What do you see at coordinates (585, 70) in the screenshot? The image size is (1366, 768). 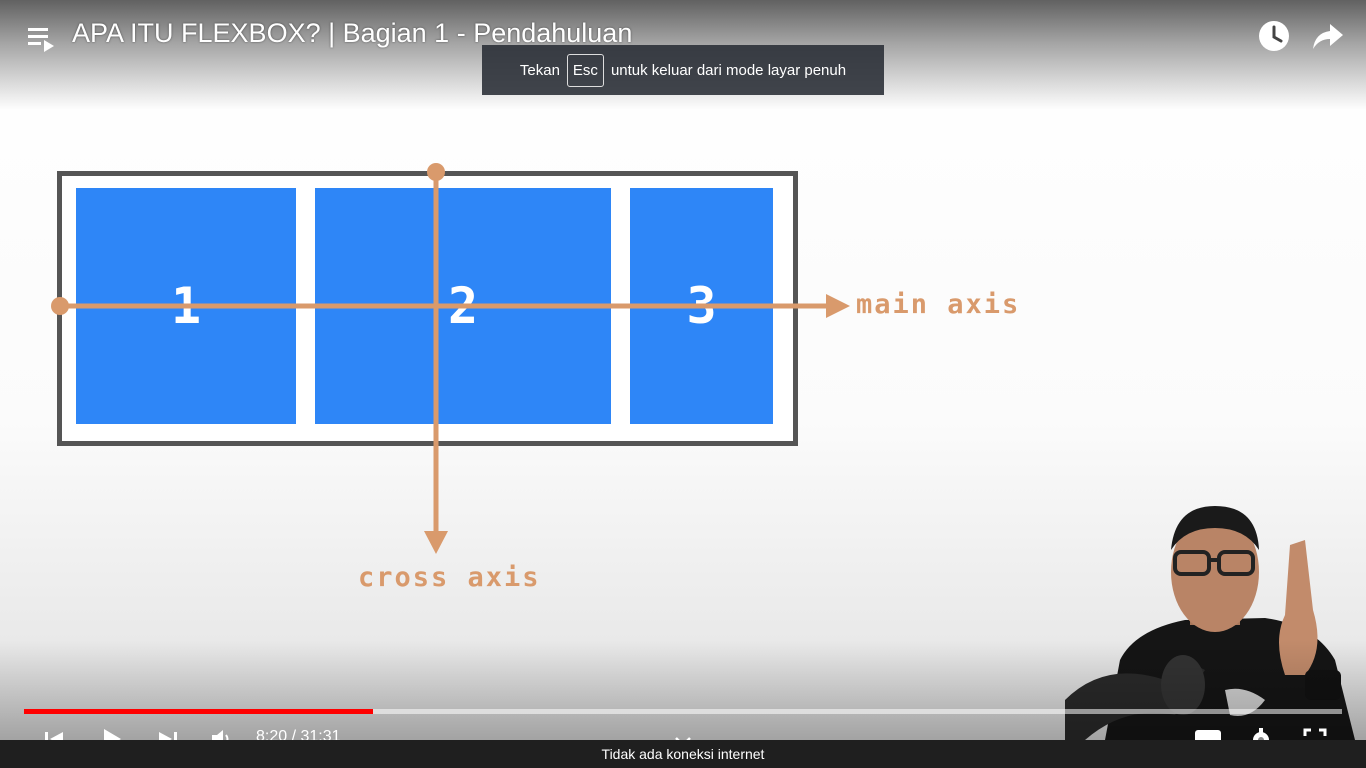 I see `esc-key-badge: Esc` at bounding box center [585, 70].